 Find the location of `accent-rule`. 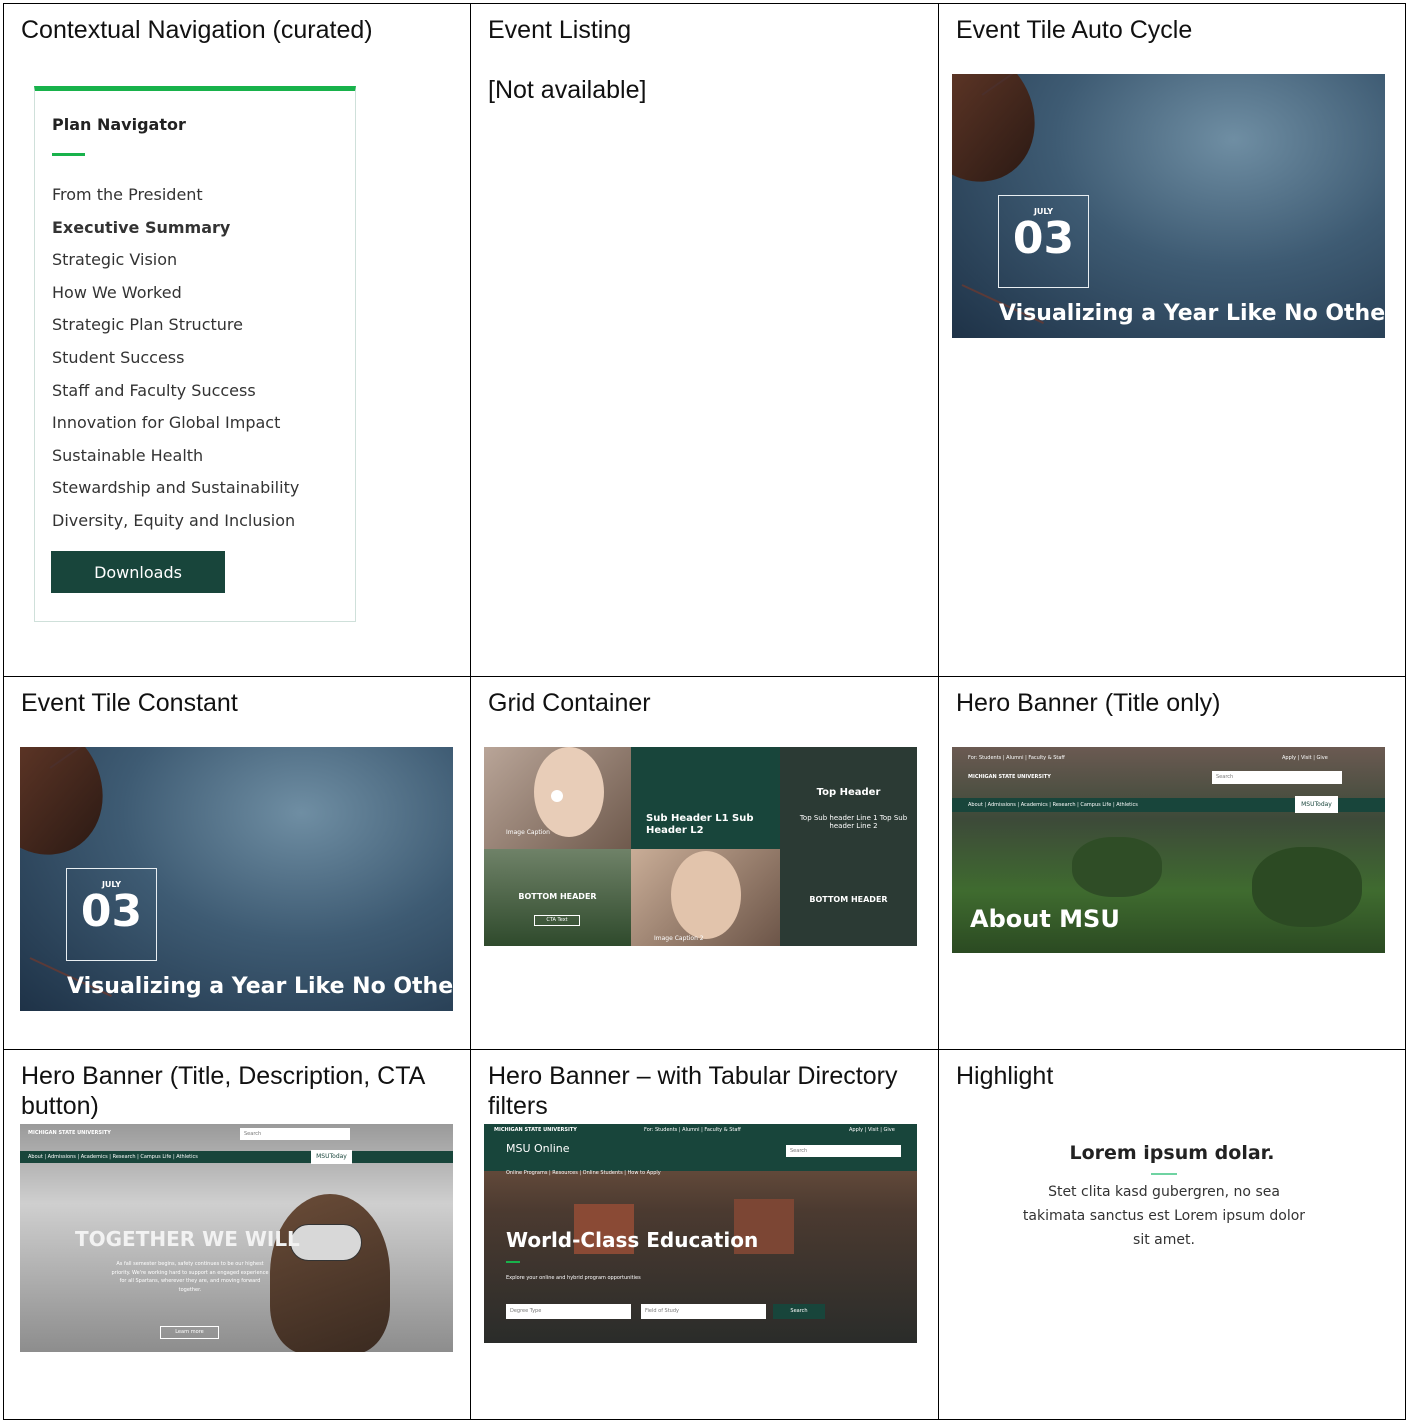

accent-rule is located at coordinates (68, 154).